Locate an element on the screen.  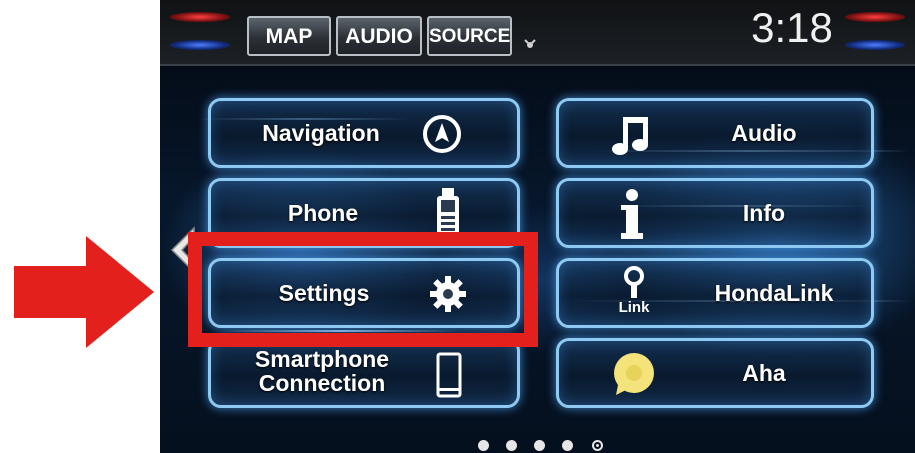
smartphone-icon is located at coordinates (449, 375).